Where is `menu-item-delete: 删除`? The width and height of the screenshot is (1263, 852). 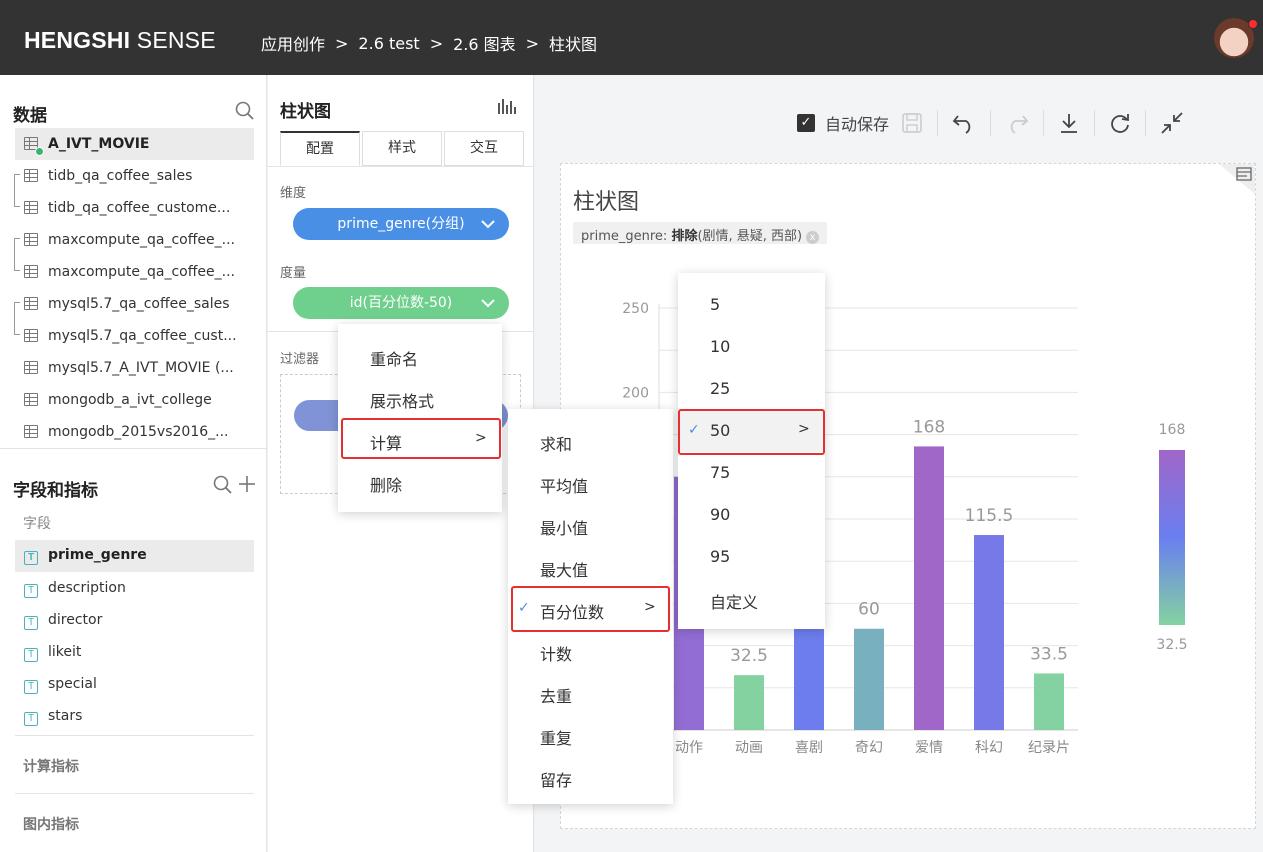
menu-item-delete: 删除 is located at coordinates (386, 484).